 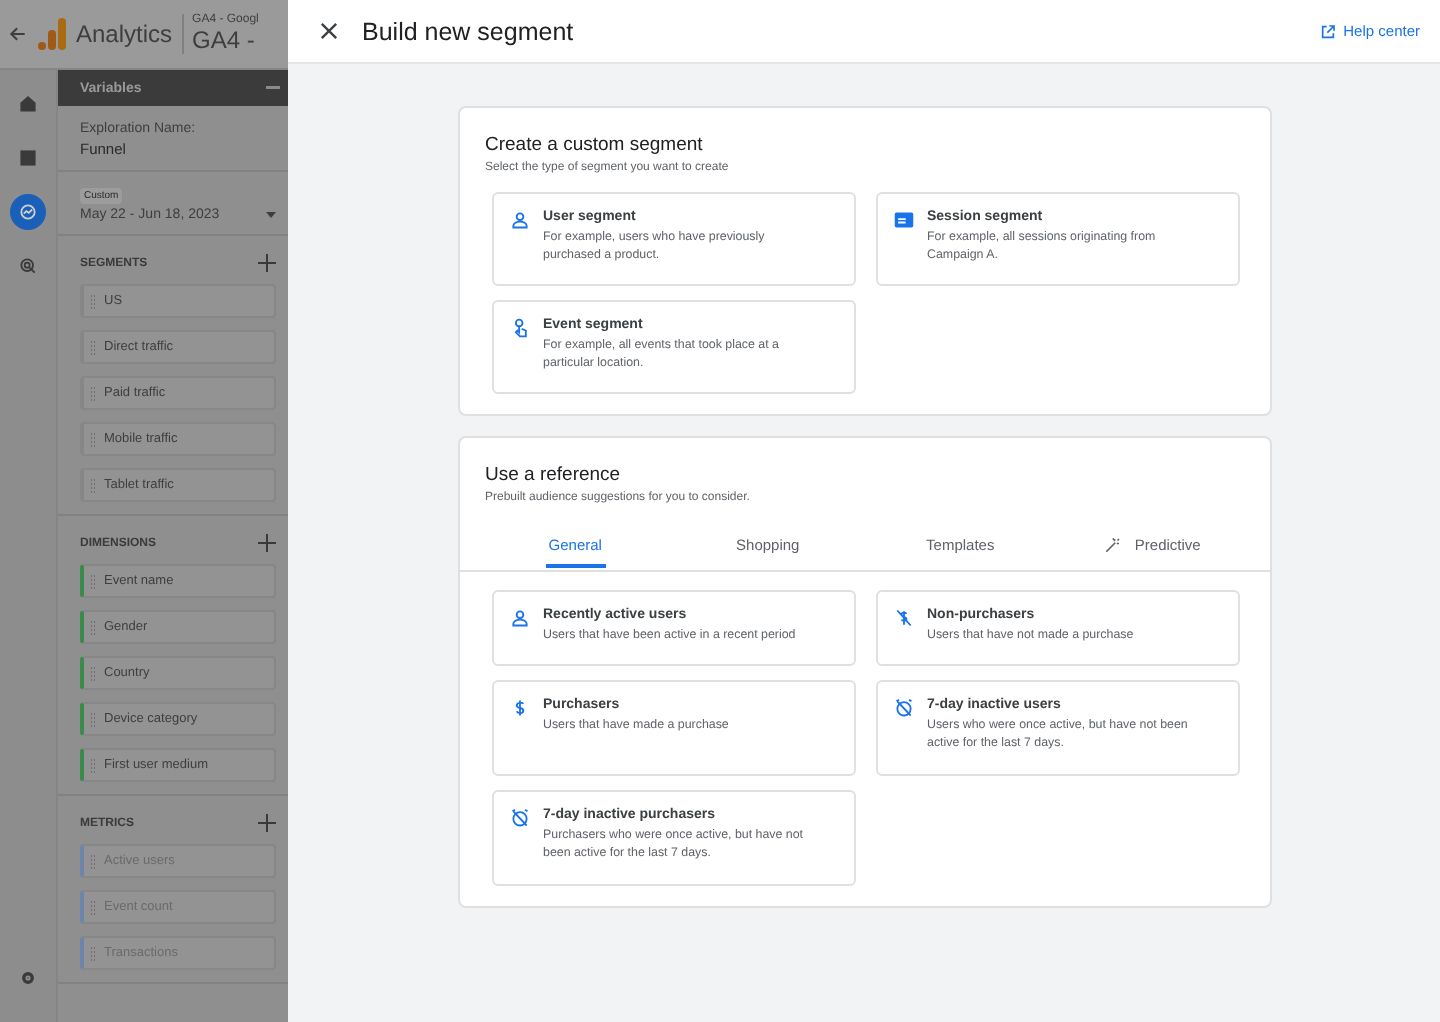 What do you see at coordinates (903, 220) in the screenshot?
I see `browser-window-icon` at bounding box center [903, 220].